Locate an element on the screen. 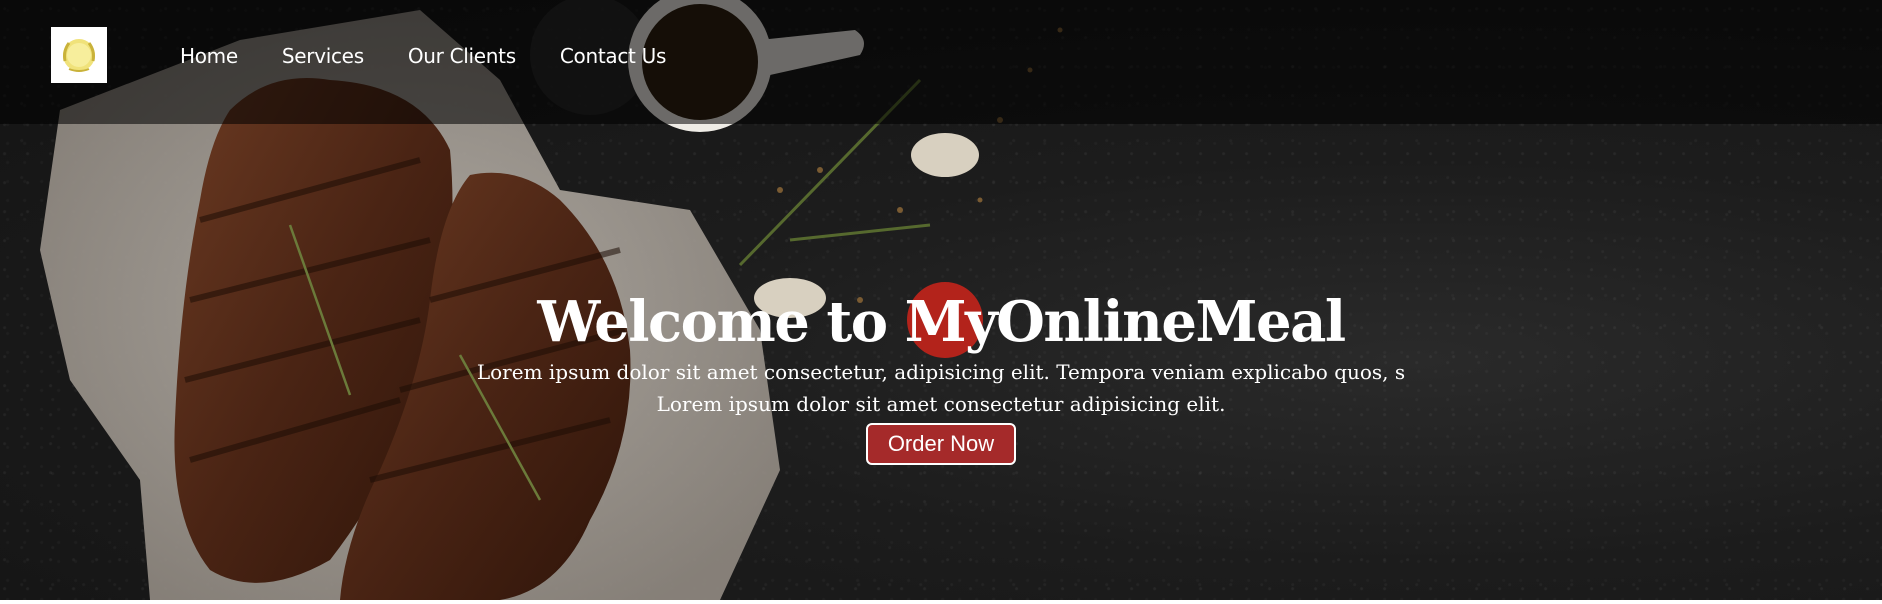  nav-links: Home Services Our Clients Contact Us is located at coordinates (445, 56).